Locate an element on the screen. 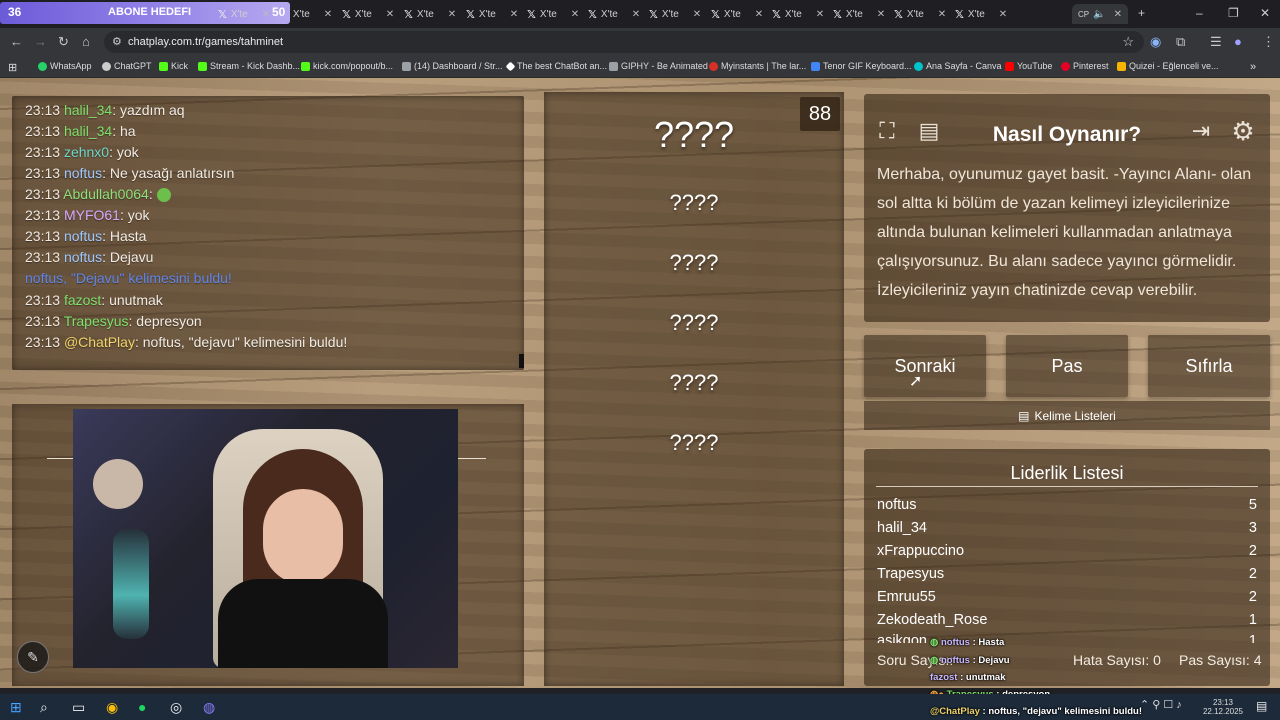 This screenshot has width=1280, height=720. apps-grid-icon: ⊞ is located at coordinates (12, 67).